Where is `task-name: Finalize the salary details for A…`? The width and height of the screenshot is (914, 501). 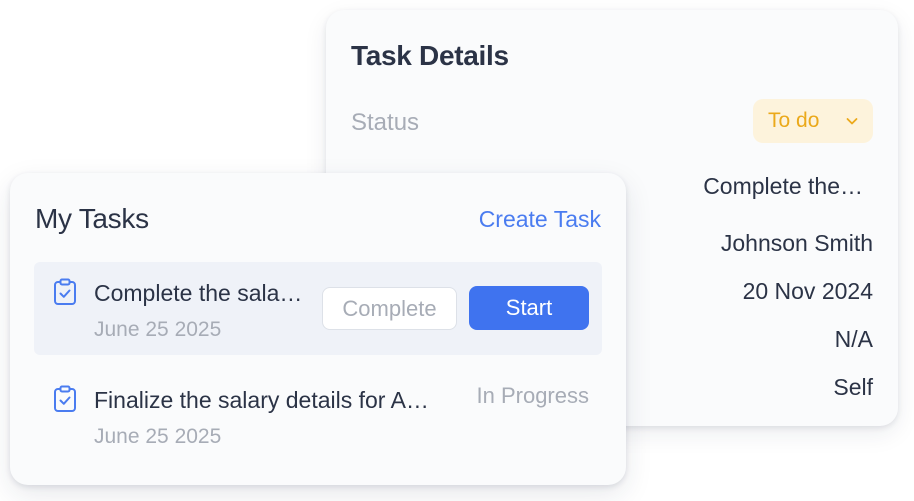
task-name: Finalize the salary details for A… is located at coordinates (261, 400).